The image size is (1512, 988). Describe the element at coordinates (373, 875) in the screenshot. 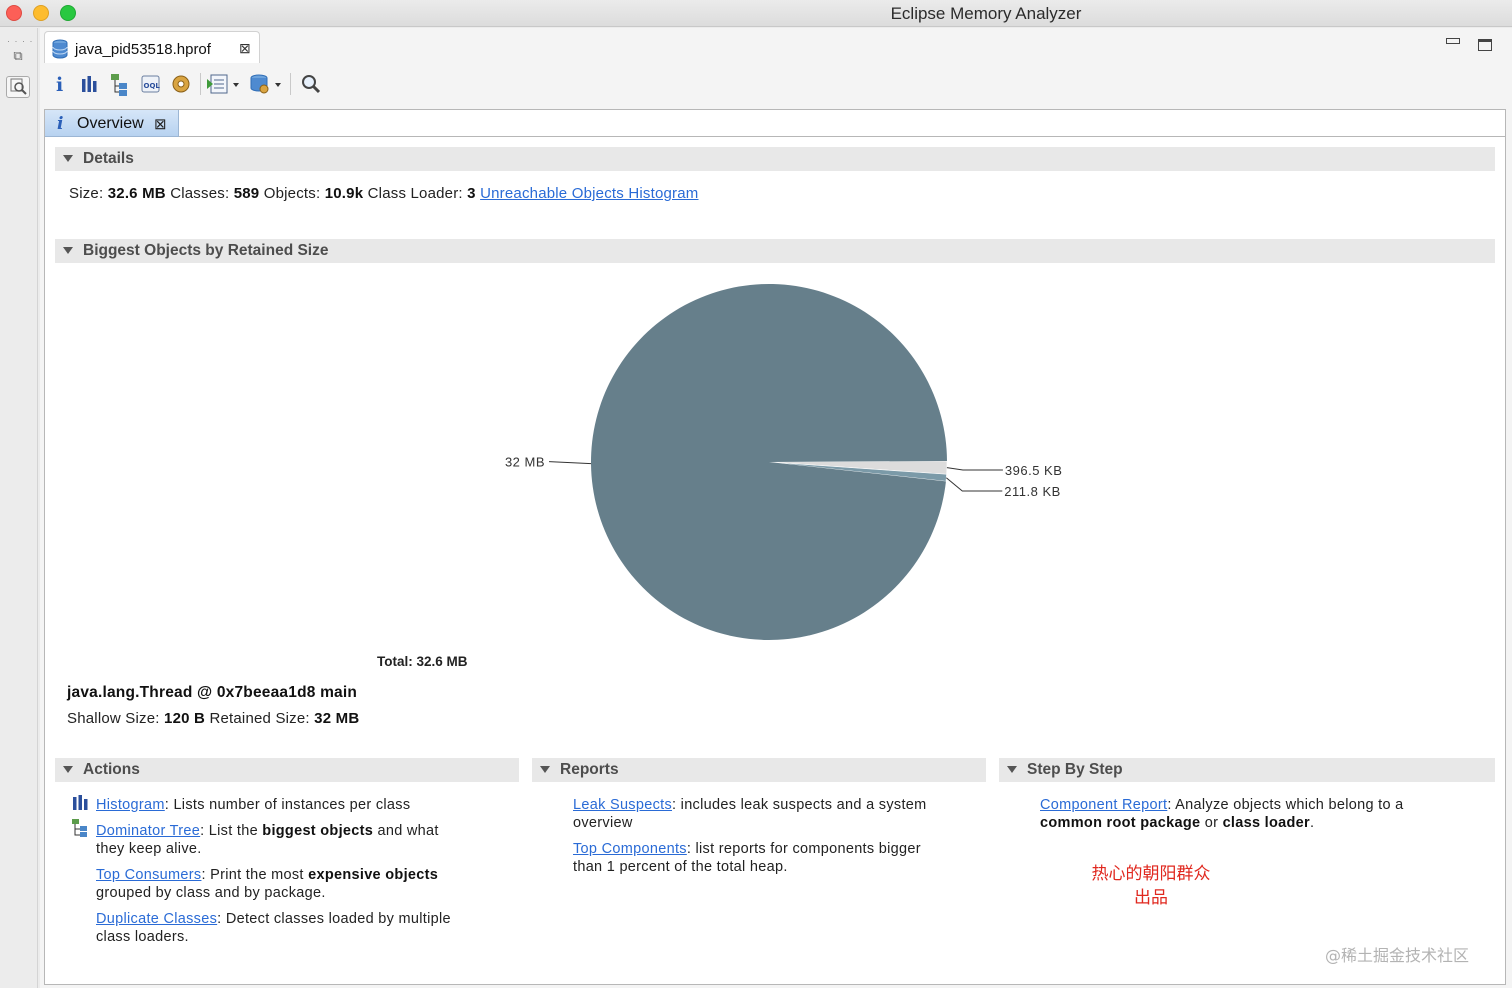

I see `top-consumers-emphasis: expensive objects` at that location.